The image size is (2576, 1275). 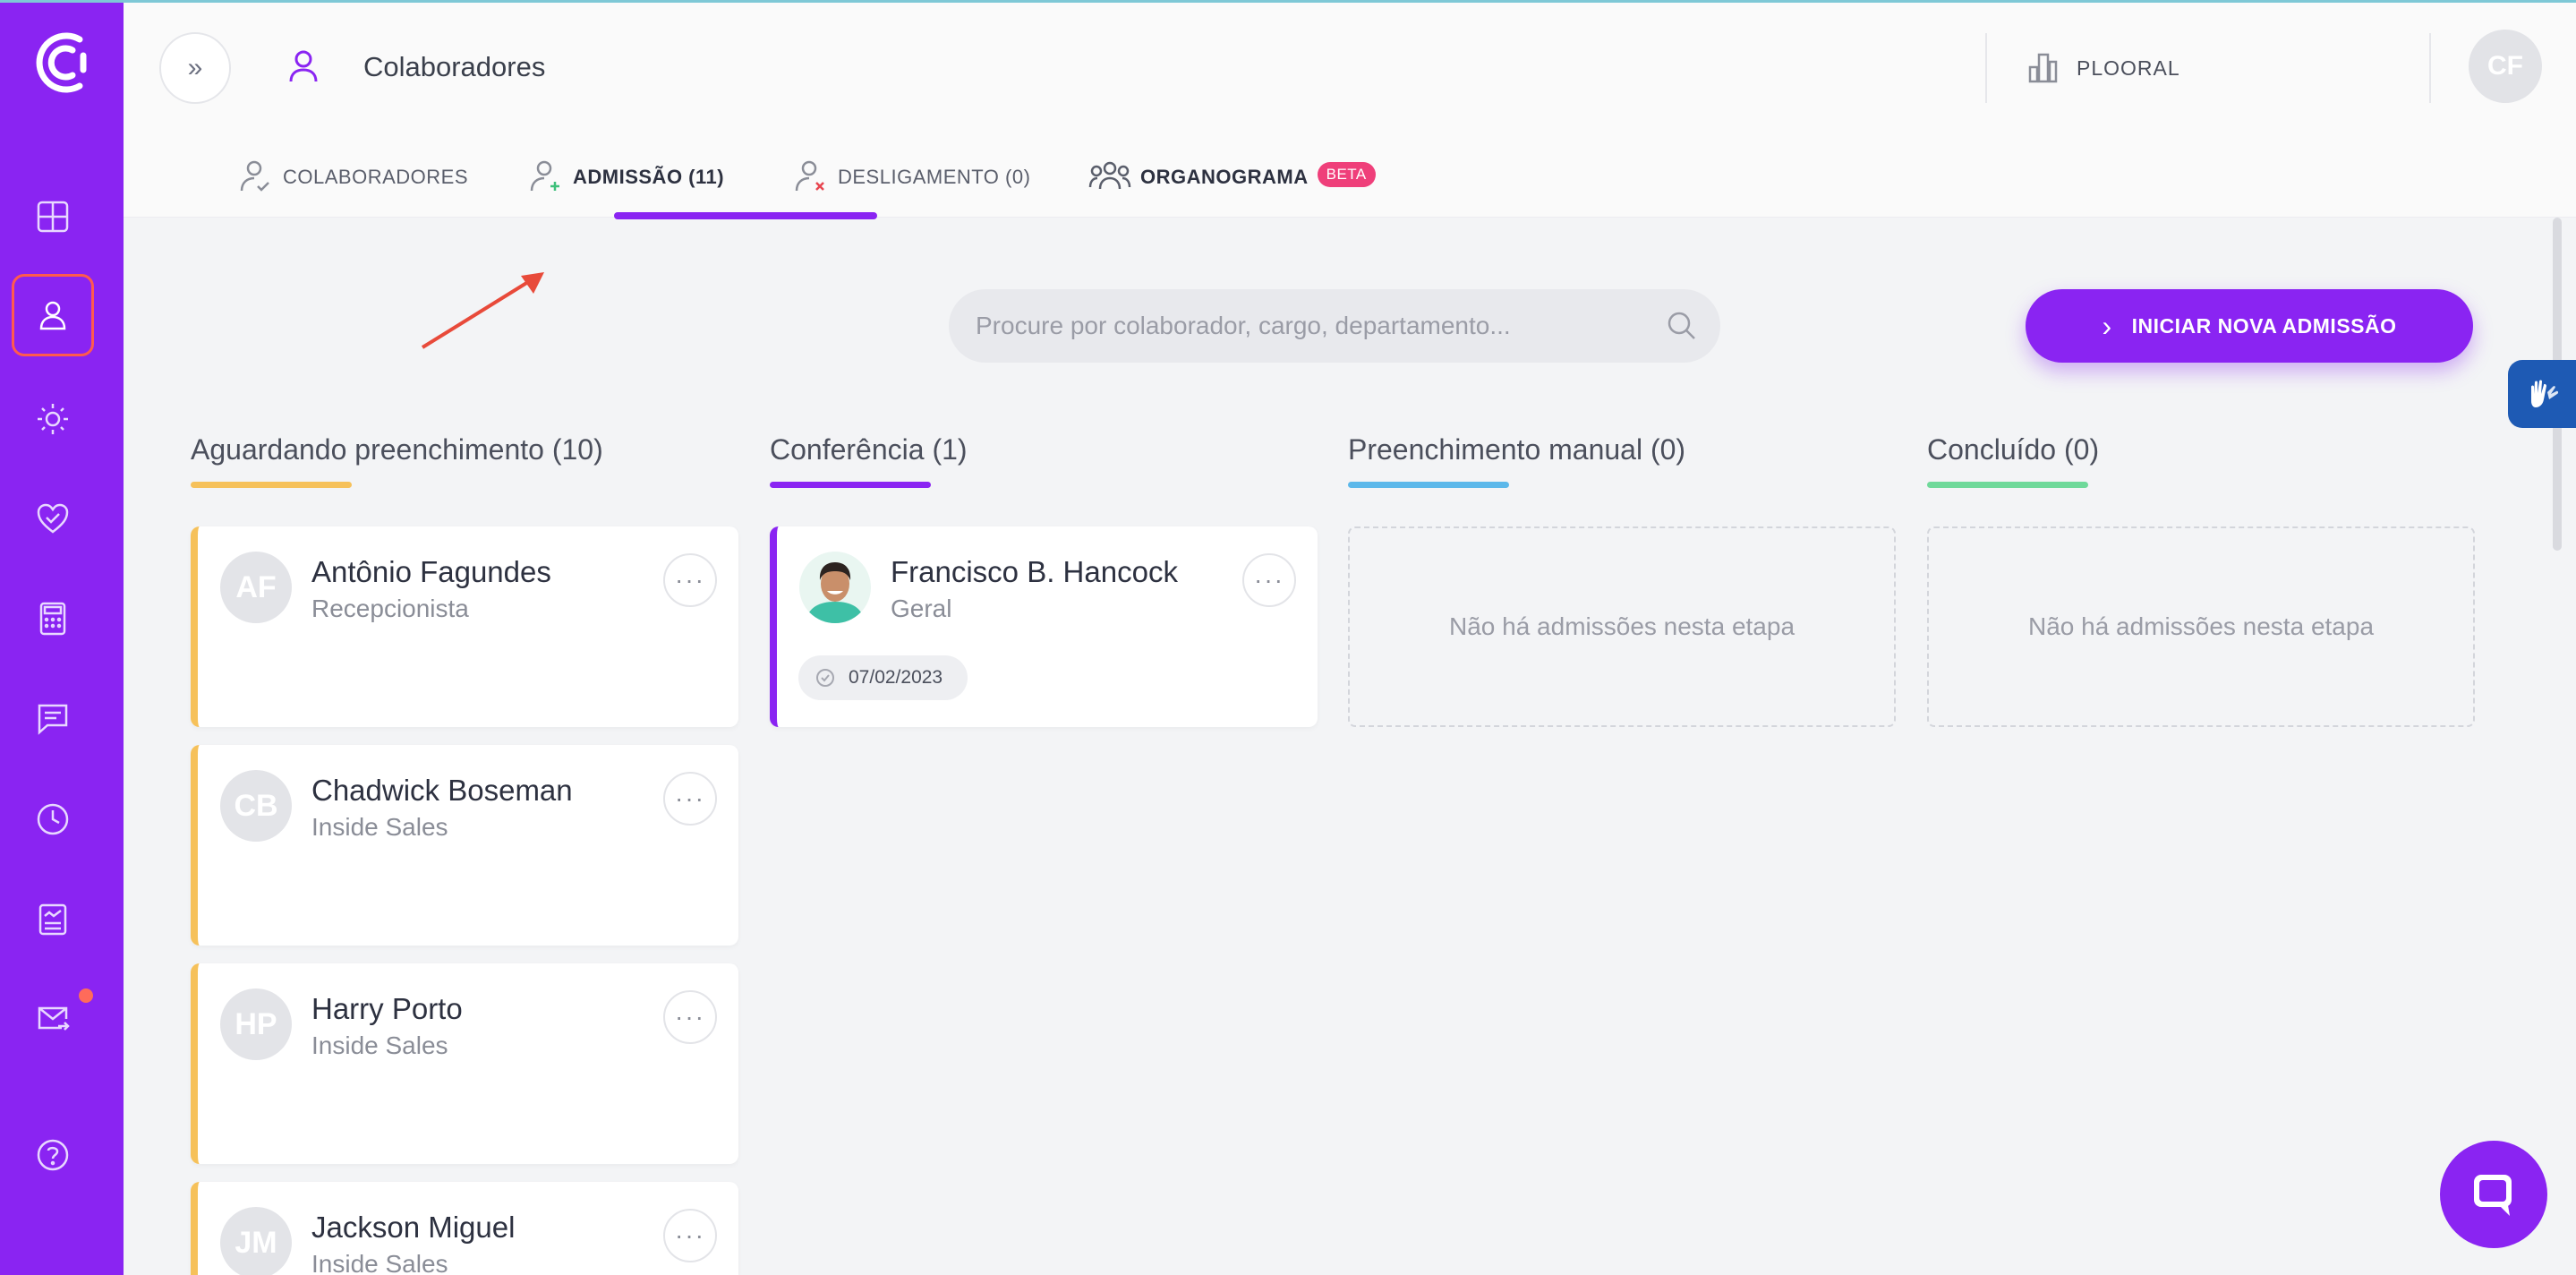 I want to click on mail-notification-dot, so click(x=86, y=996).